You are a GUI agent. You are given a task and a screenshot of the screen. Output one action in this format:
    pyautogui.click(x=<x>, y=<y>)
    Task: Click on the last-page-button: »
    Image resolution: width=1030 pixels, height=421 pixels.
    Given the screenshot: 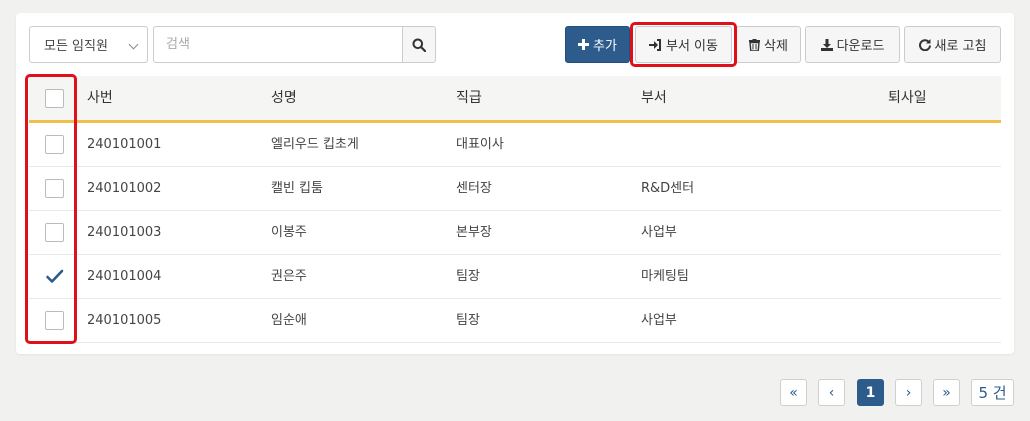 What is the action you would take?
    pyautogui.click(x=946, y=392)
    